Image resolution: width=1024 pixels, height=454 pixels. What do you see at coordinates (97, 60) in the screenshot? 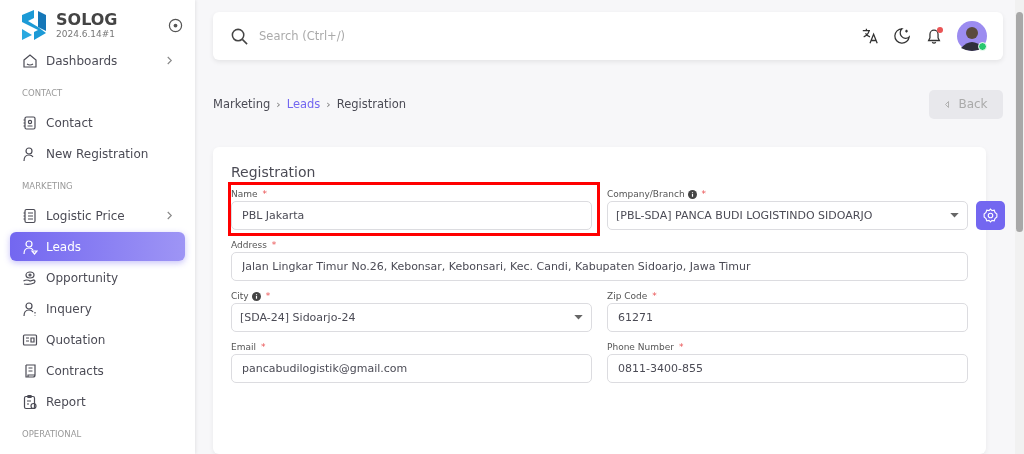
I see `nav-item: Dashboards` at bounding box center [97, 60].